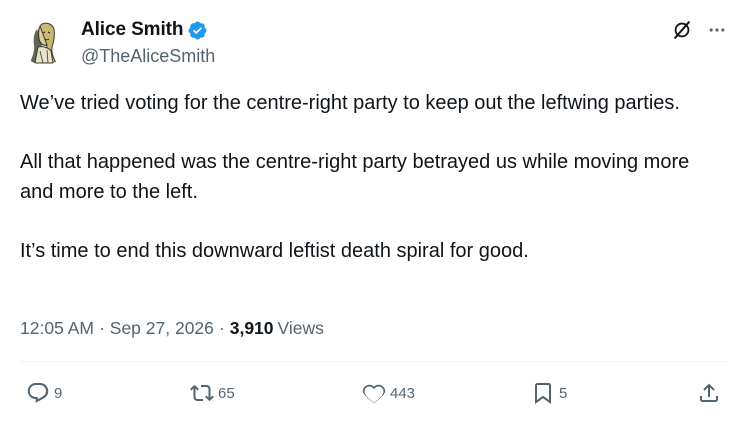 The width and height of the screenshot is (749, 422). What do you see at coordinates (148, 43) in the screenshot?
I see `author-block: Alice Smith @TheAliceSmith` at bounding box center [148, 43].